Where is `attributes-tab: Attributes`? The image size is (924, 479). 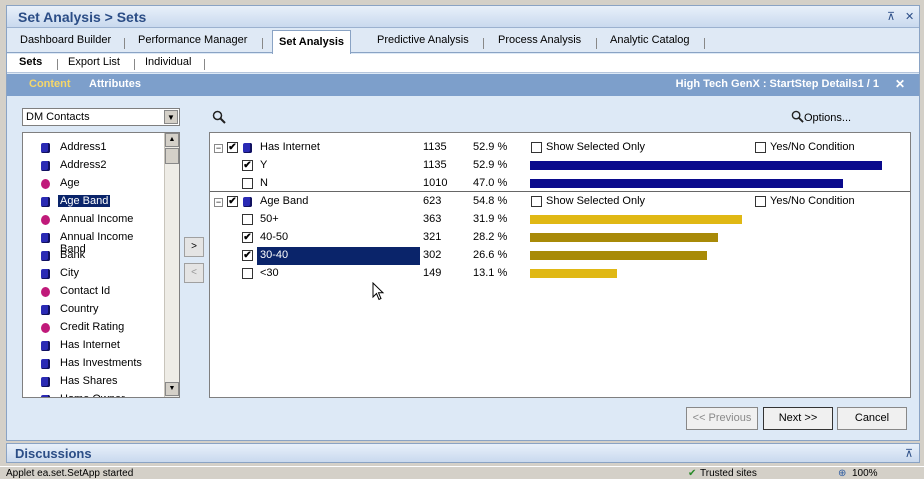
attributes-tab: Attributes is located at coordinates (115, 84).